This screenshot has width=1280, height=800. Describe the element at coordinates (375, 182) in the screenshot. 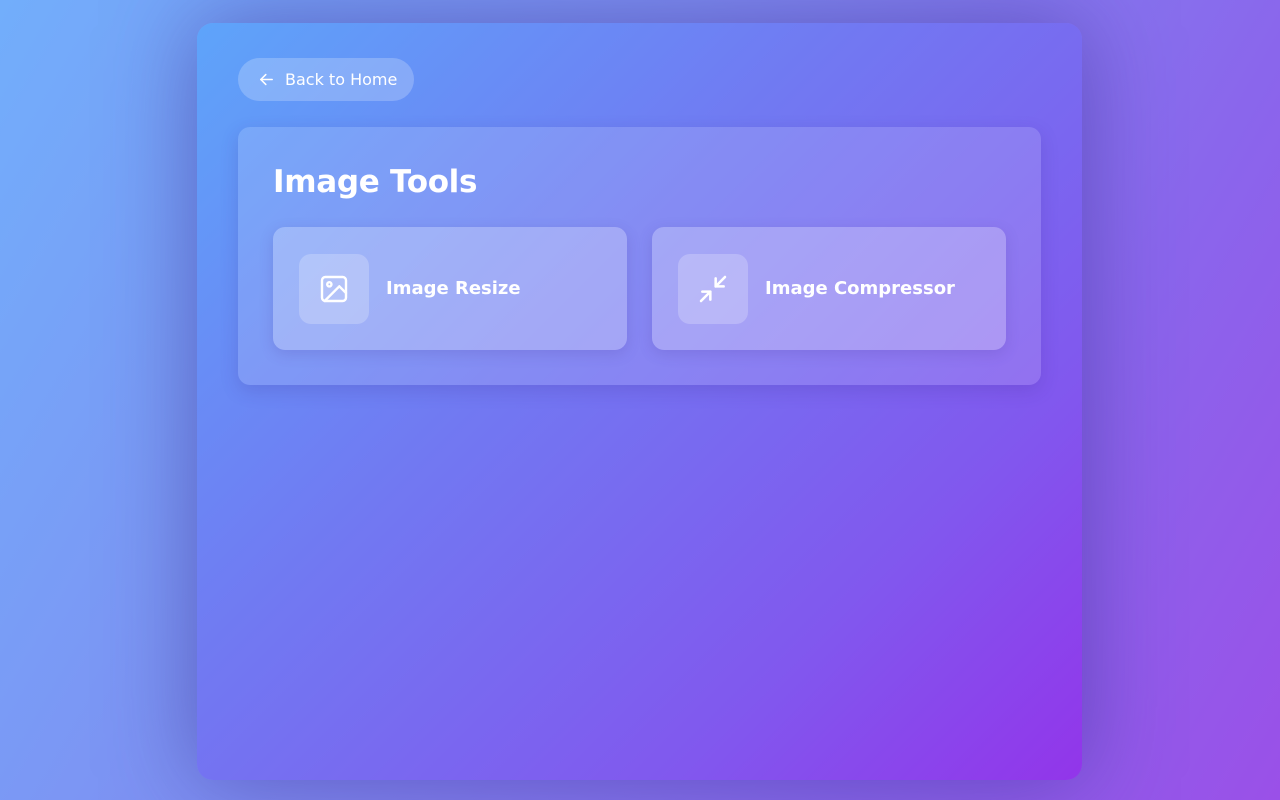

I see `section-title: Image Tools` at that location.